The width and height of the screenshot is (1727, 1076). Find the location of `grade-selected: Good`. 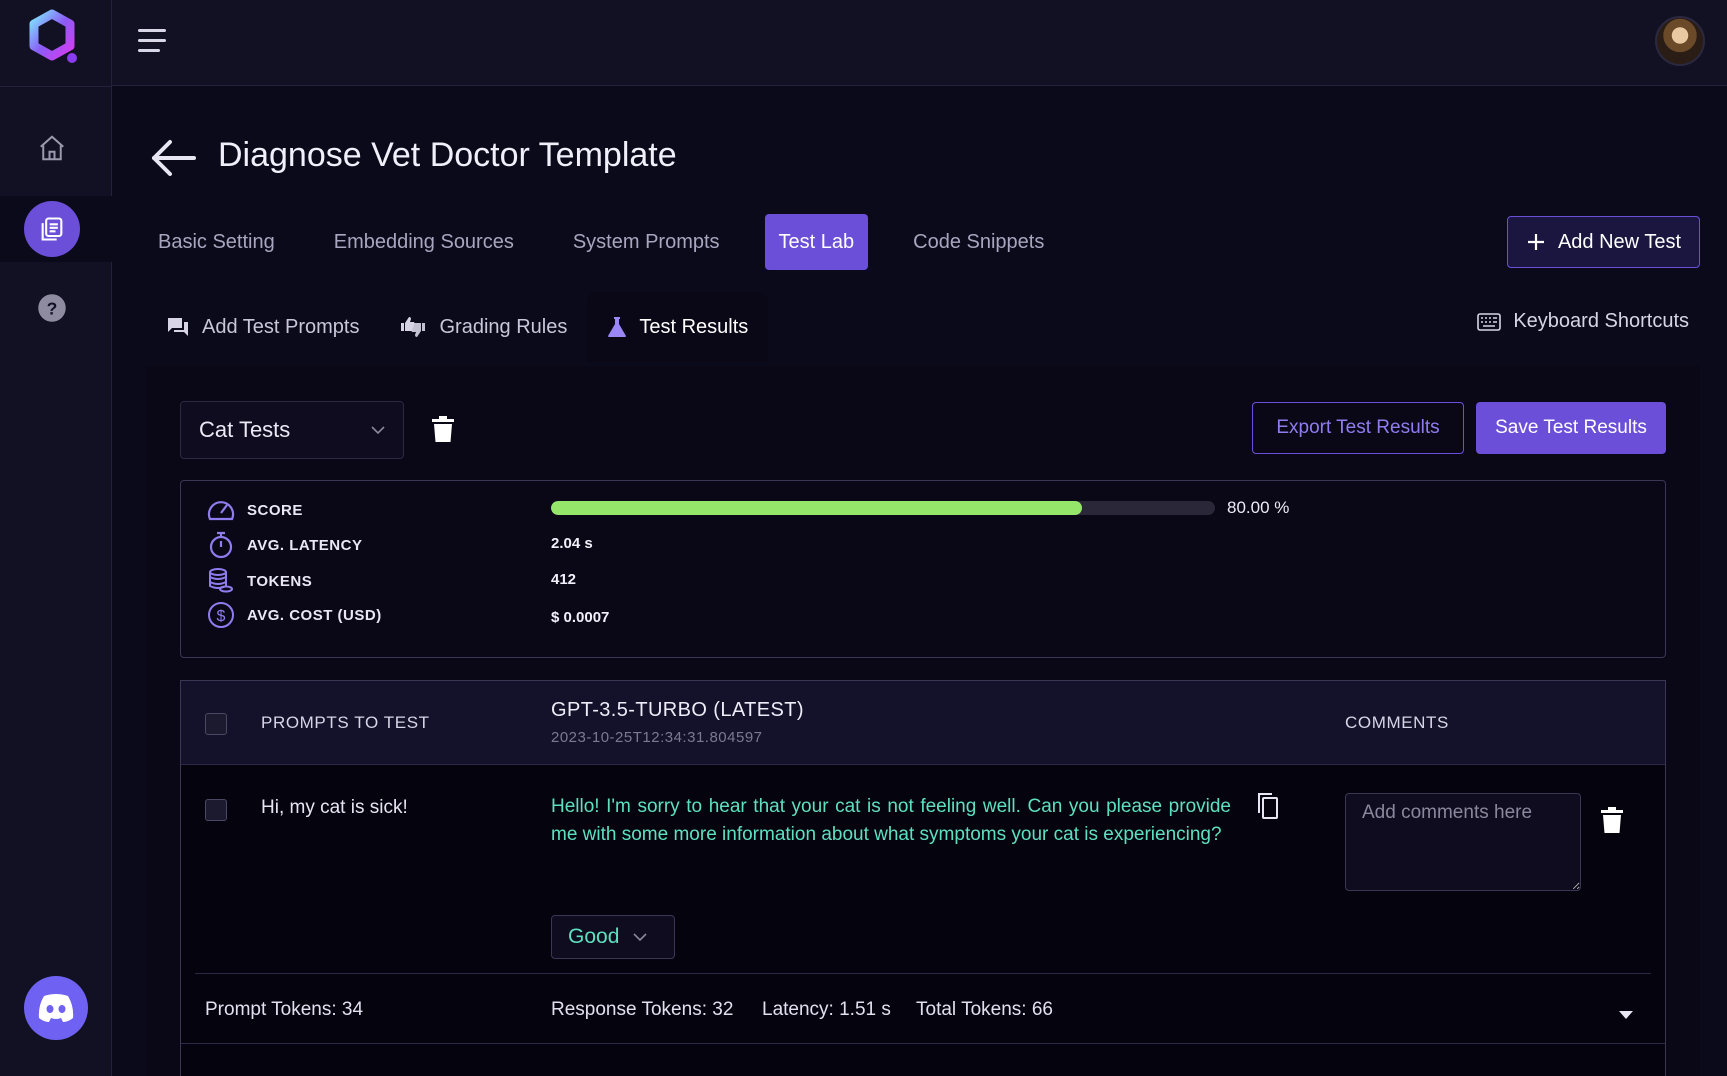

grade-selected: Good is located at coordinates (594, 936).